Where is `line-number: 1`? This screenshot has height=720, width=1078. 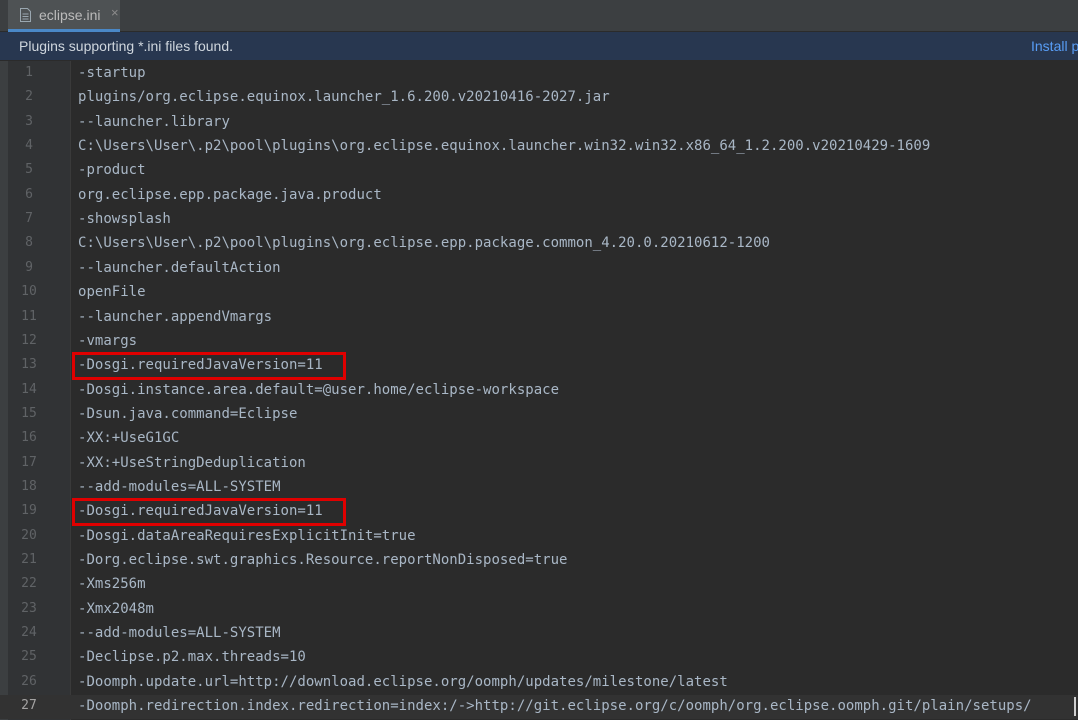
line-number: 1 is located at coordinates (29, 72).